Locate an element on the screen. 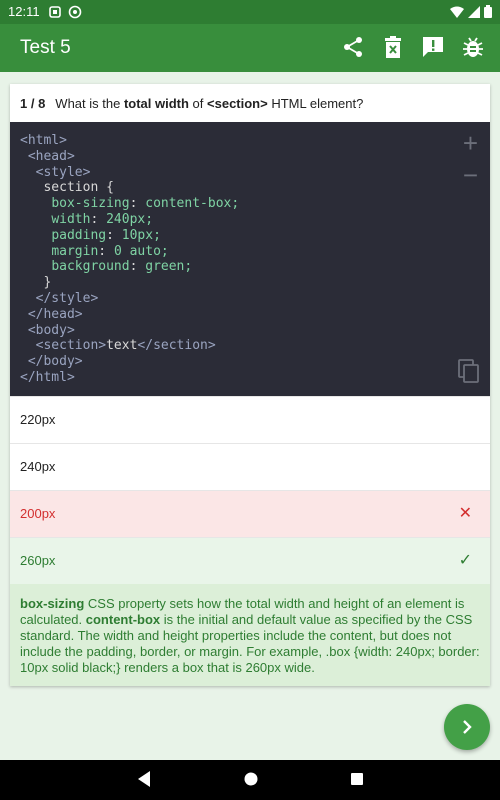 The image size is (500, 800). bug-icon is located at coordinates (473, 47).